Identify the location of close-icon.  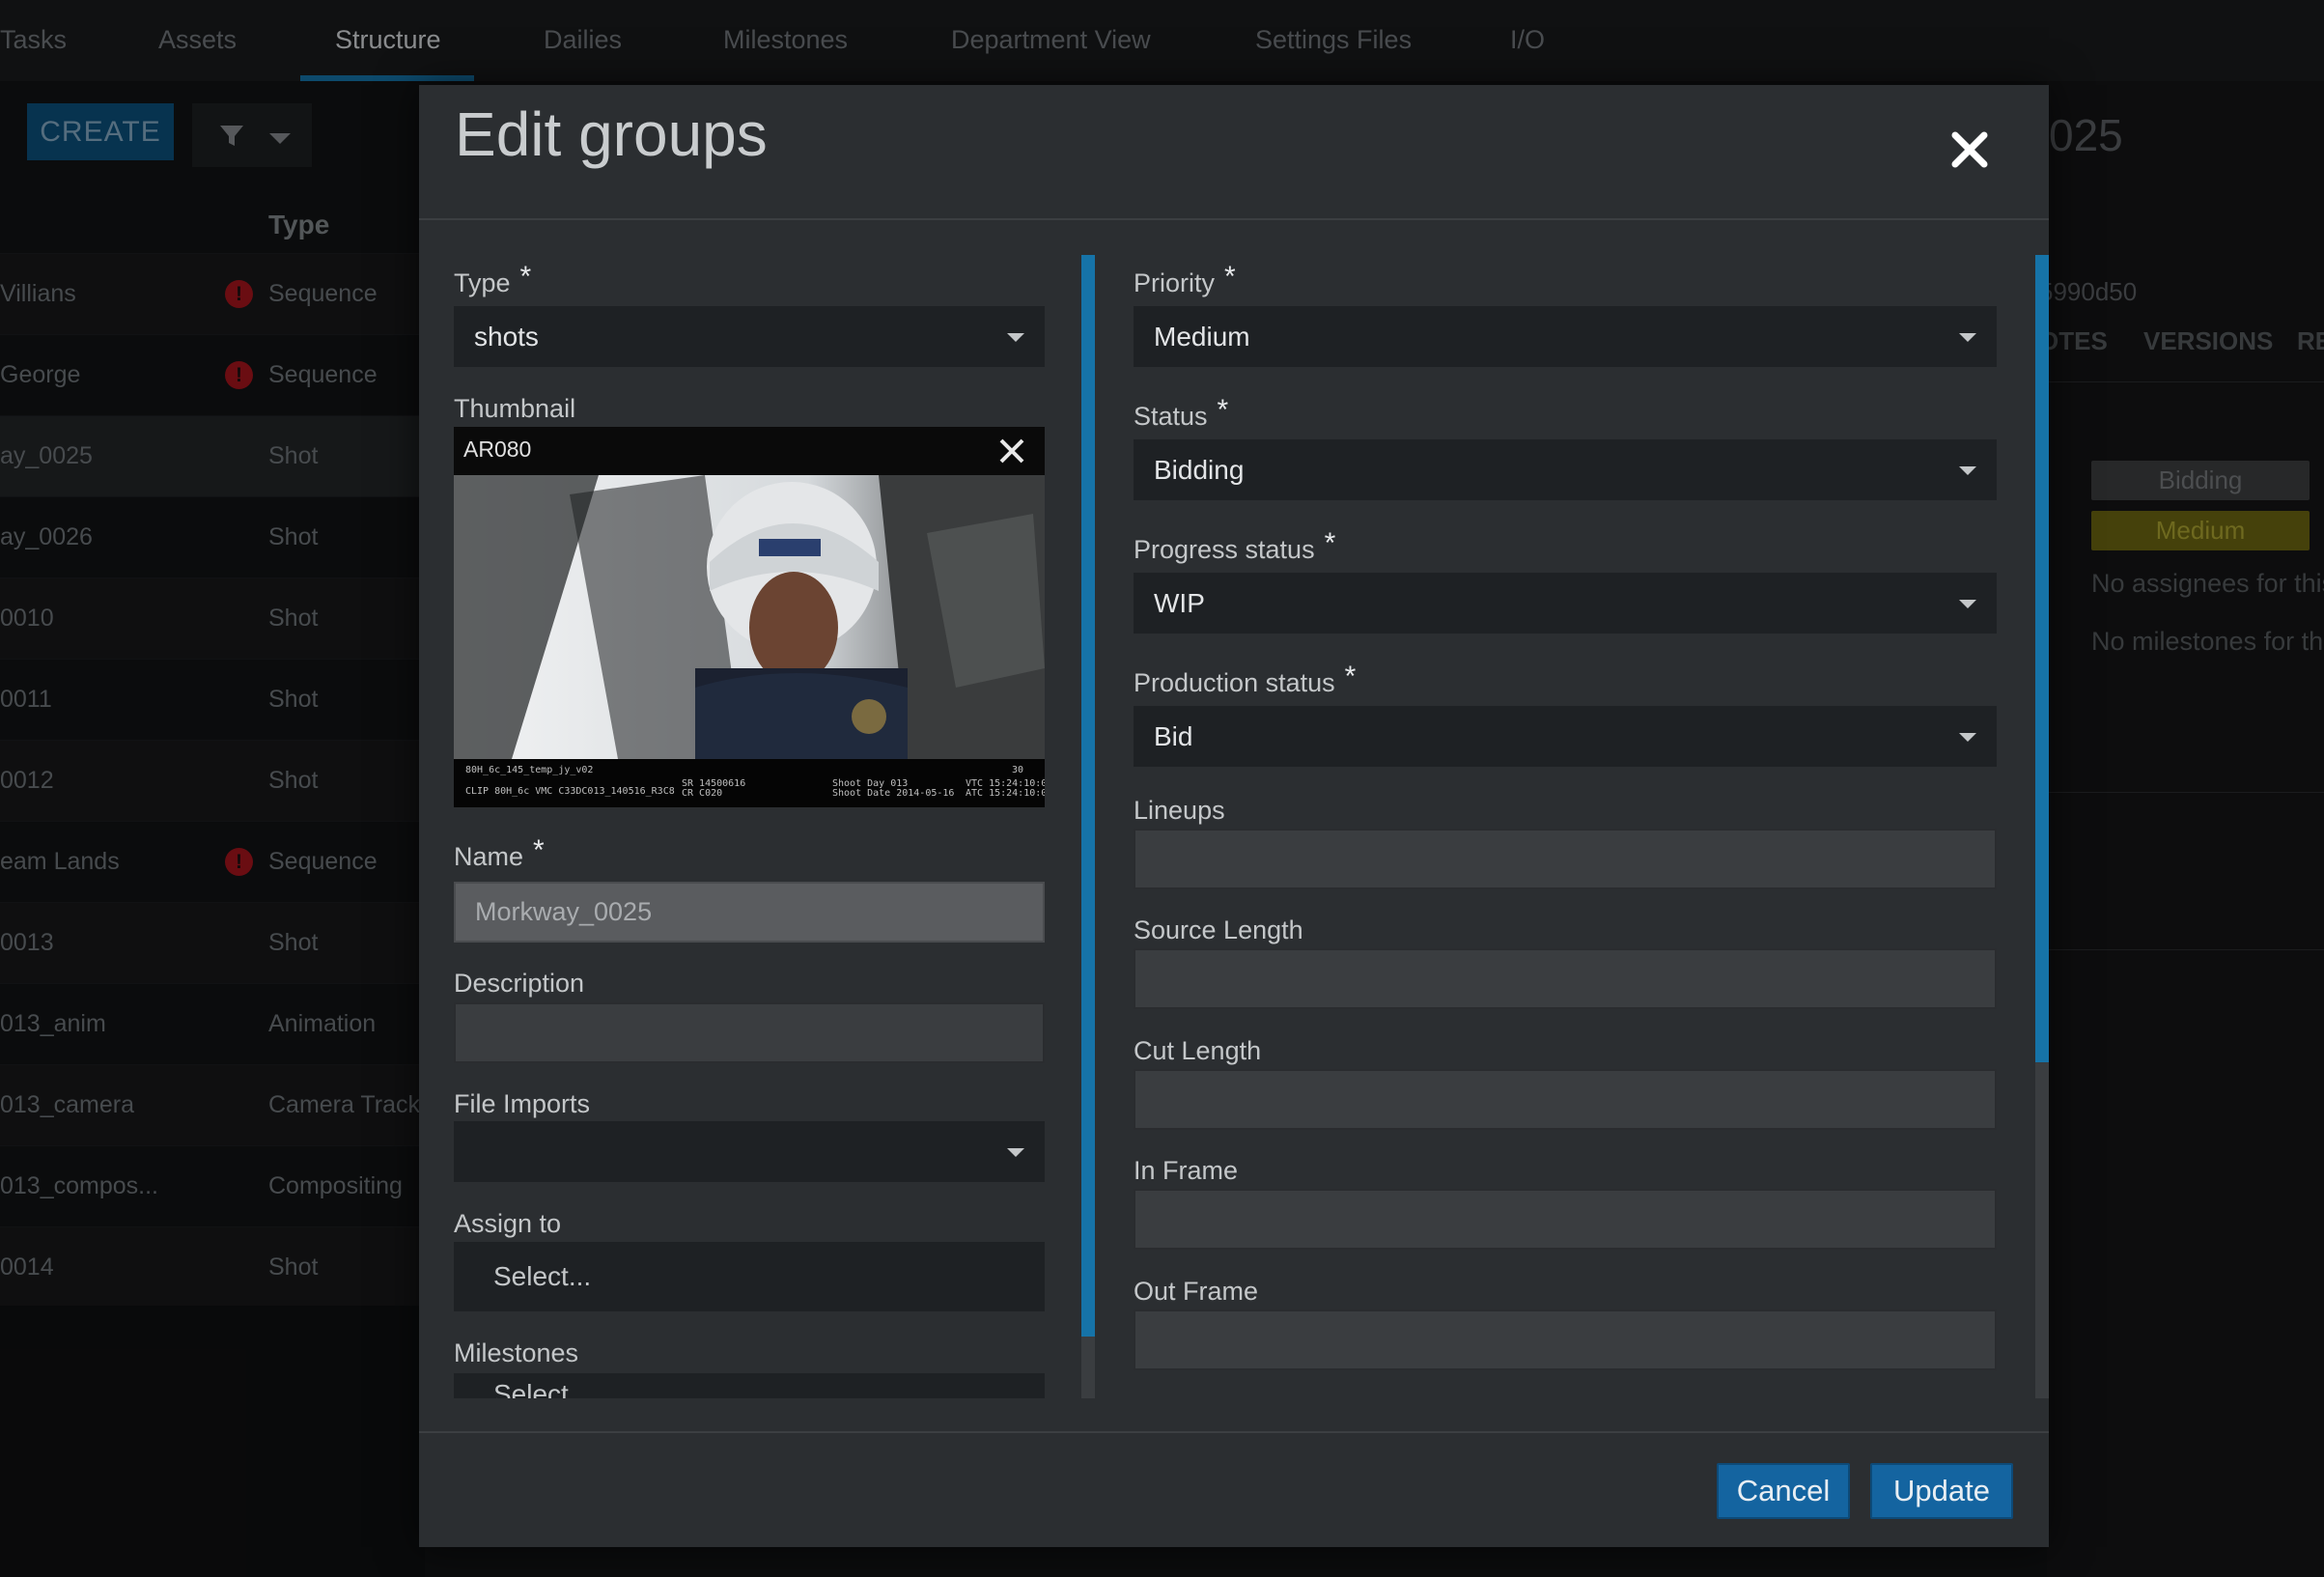
(1970, 150).